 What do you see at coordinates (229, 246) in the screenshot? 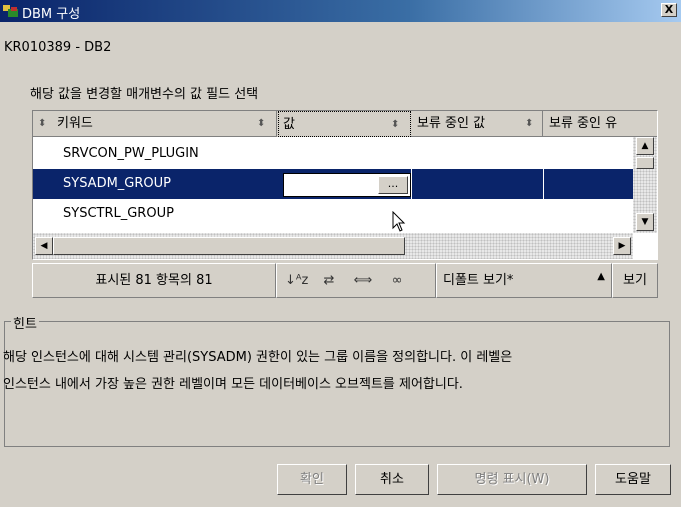
I see `horizontal-scroll-thumb` at bounding box center [229, 246].